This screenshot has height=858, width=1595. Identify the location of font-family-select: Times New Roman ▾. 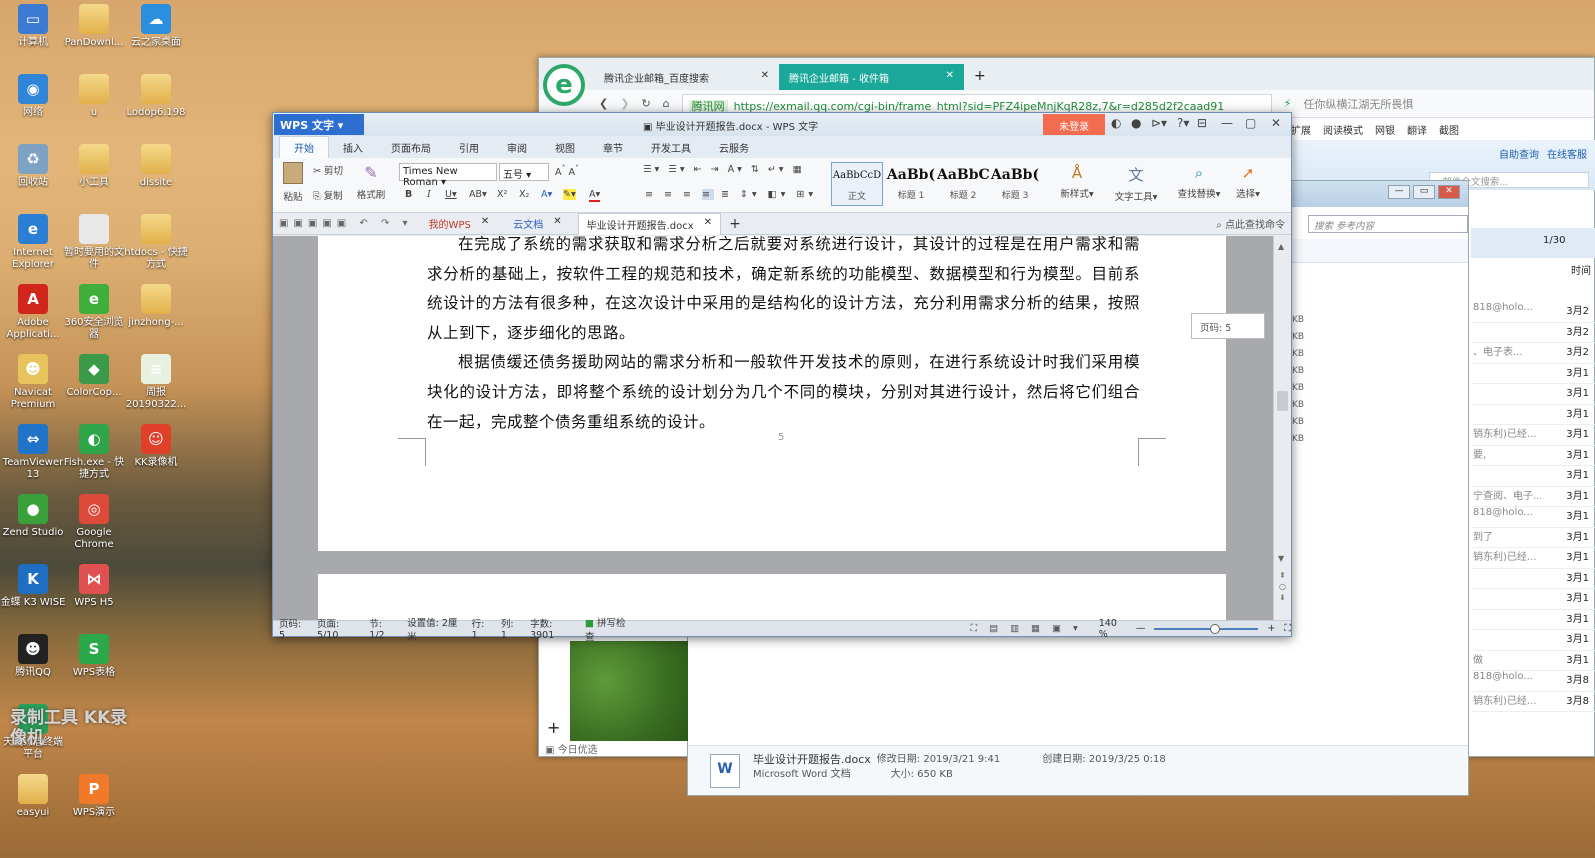
(448, 175).